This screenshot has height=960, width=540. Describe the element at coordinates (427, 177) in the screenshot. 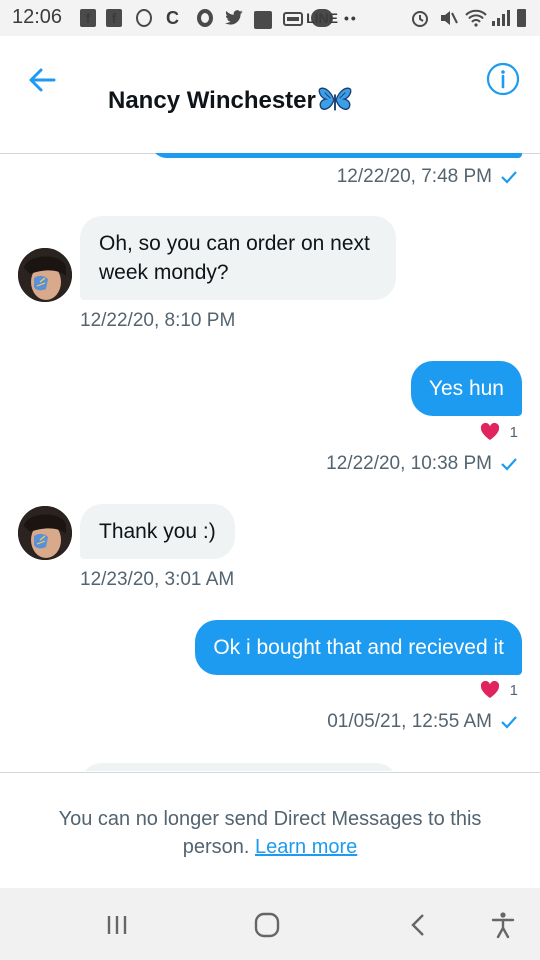

I see `message-timestamp: 12/22/20, 7:48 PM` at that location.